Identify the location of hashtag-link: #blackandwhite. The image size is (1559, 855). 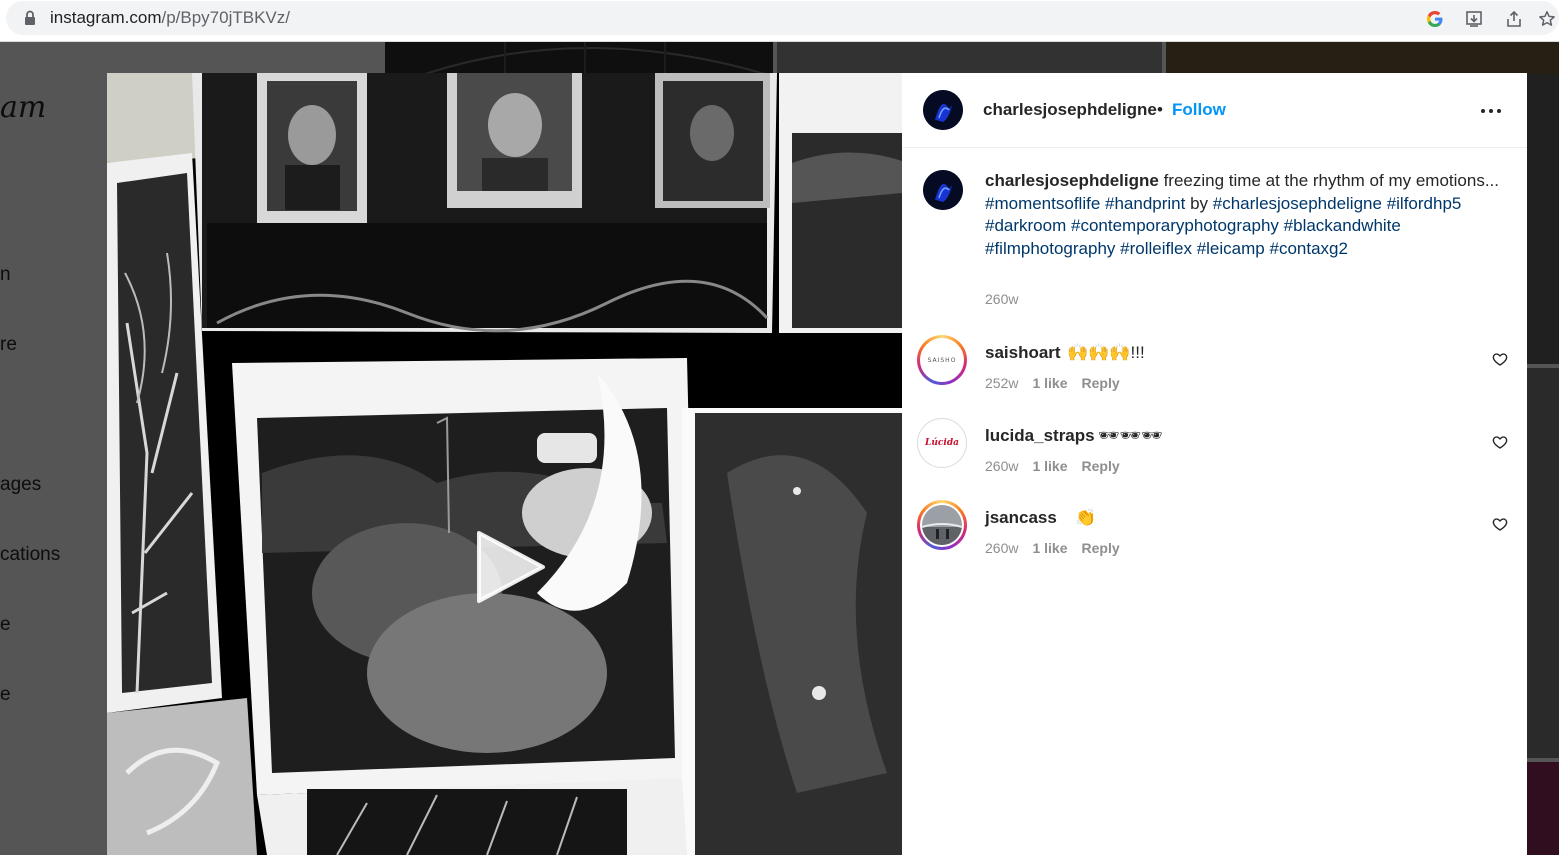
(1342, 225).